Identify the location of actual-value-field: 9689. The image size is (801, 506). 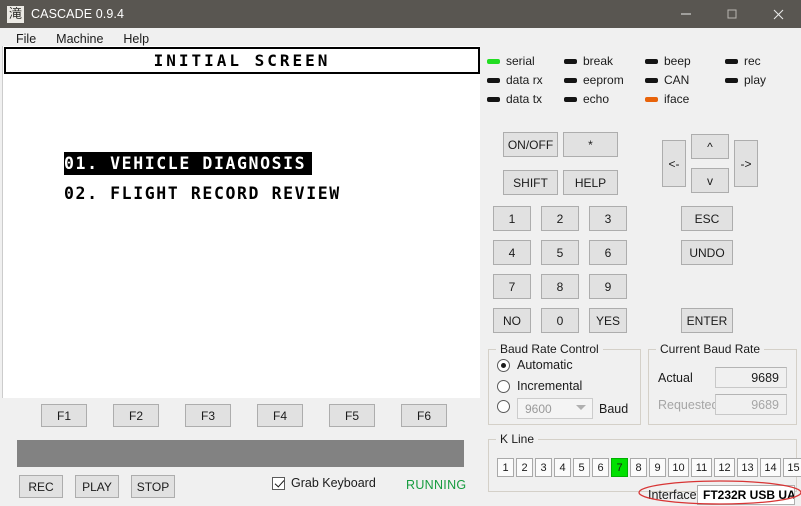
(751, 377).